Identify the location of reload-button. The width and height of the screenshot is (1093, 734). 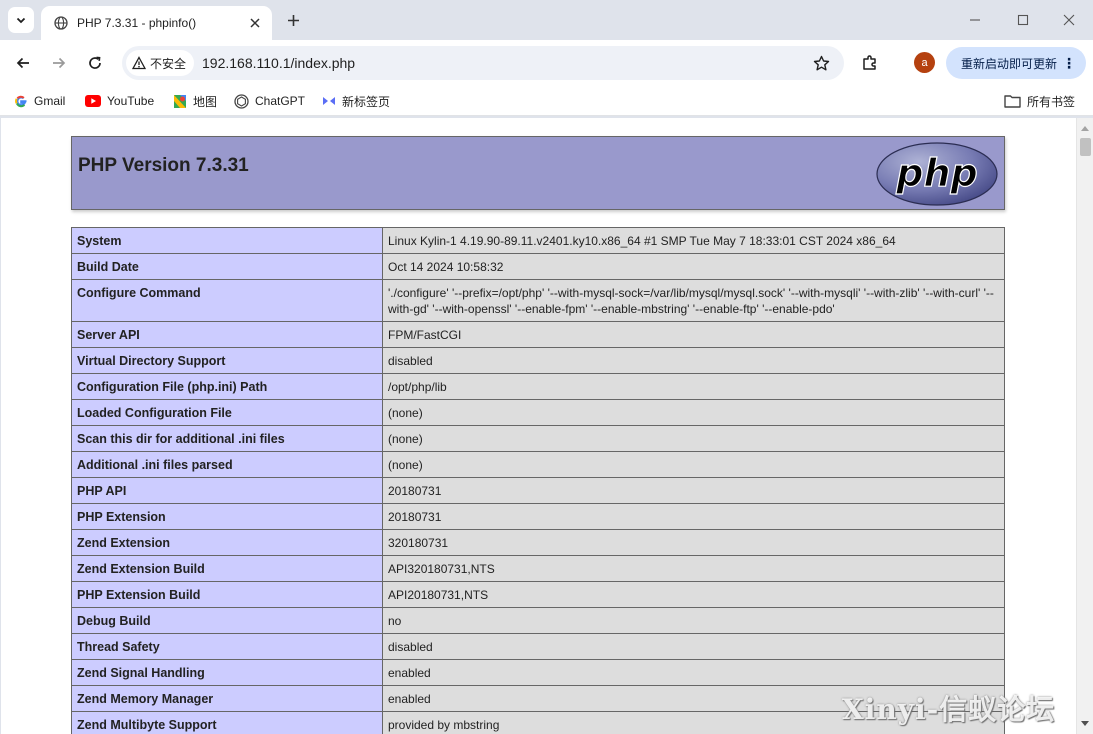
(95, 63).